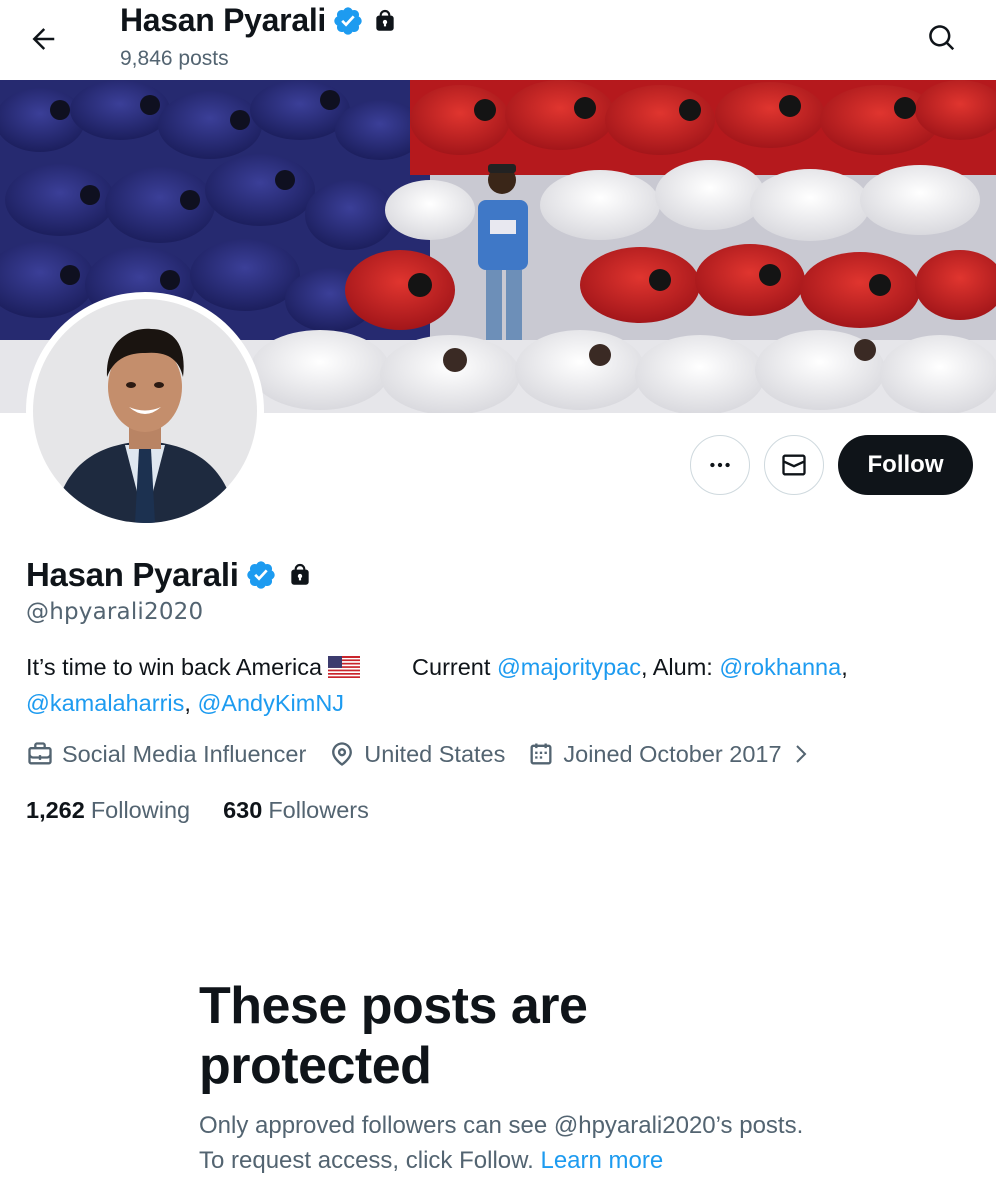 This screenshot has height=1200, width=996. I want to click on back-button, so click(43, 39).